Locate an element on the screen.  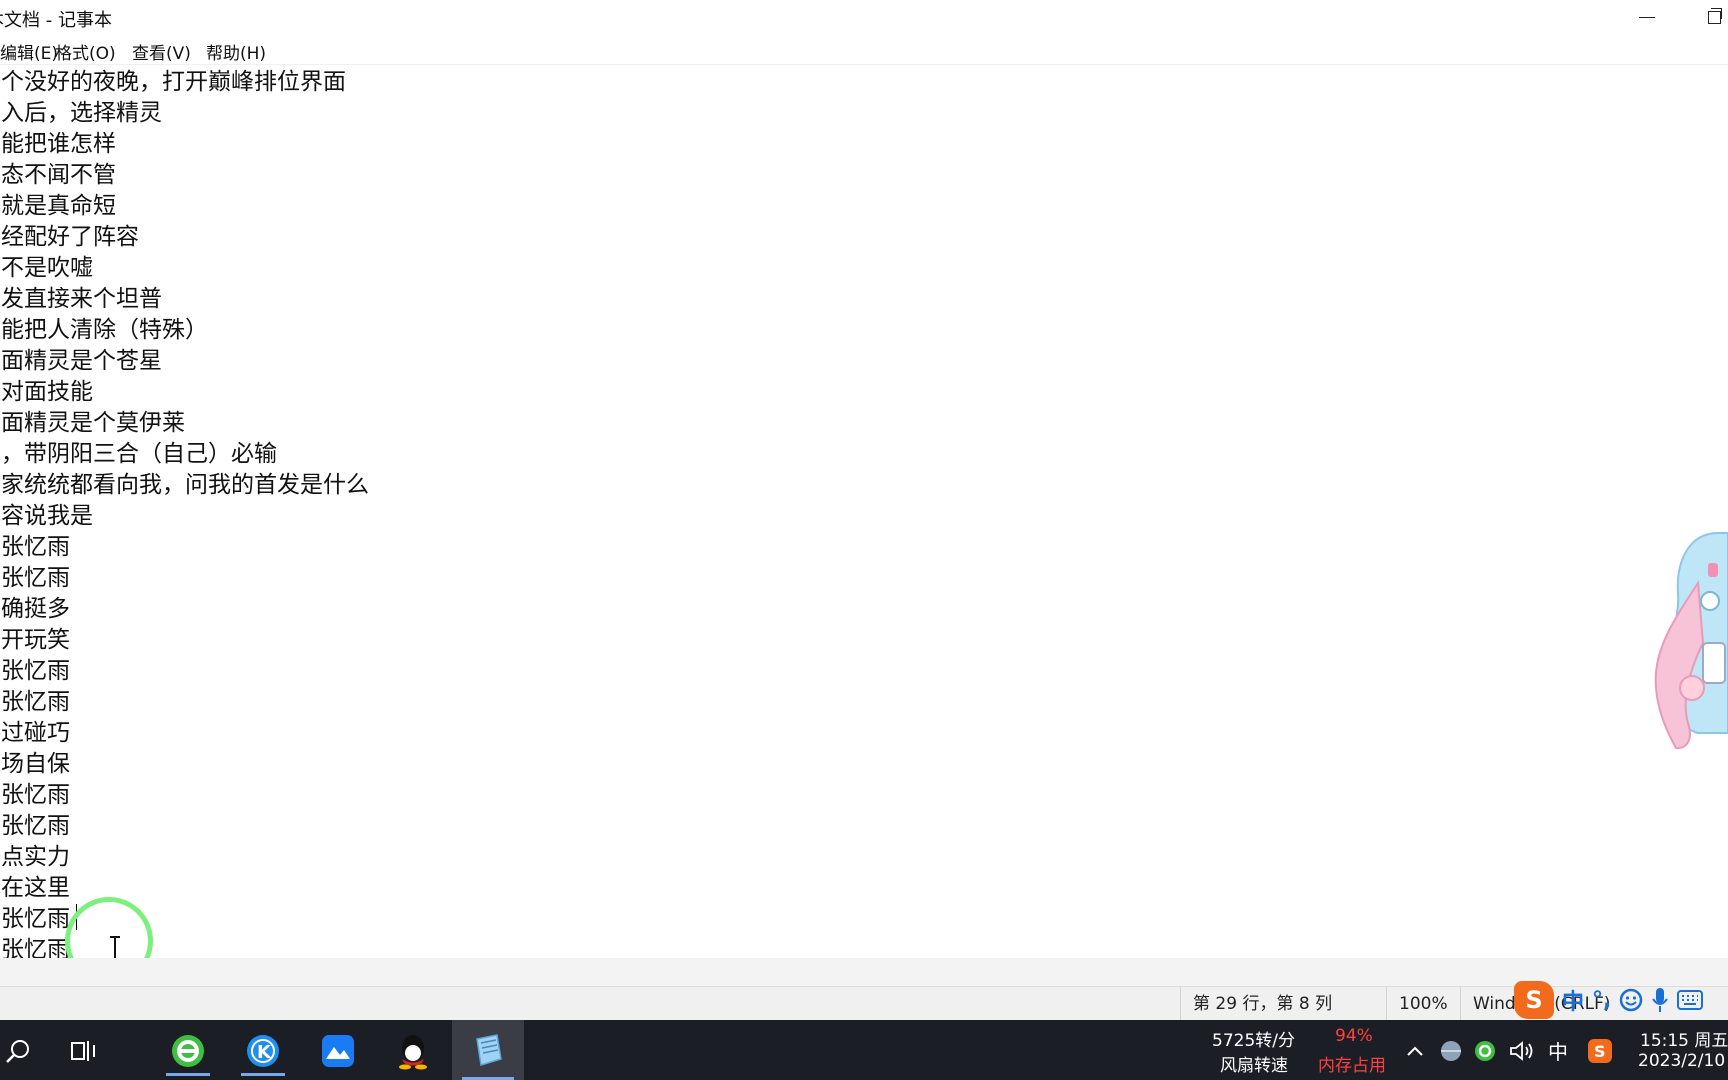
search-icon is located at coordinates (23, 1051).